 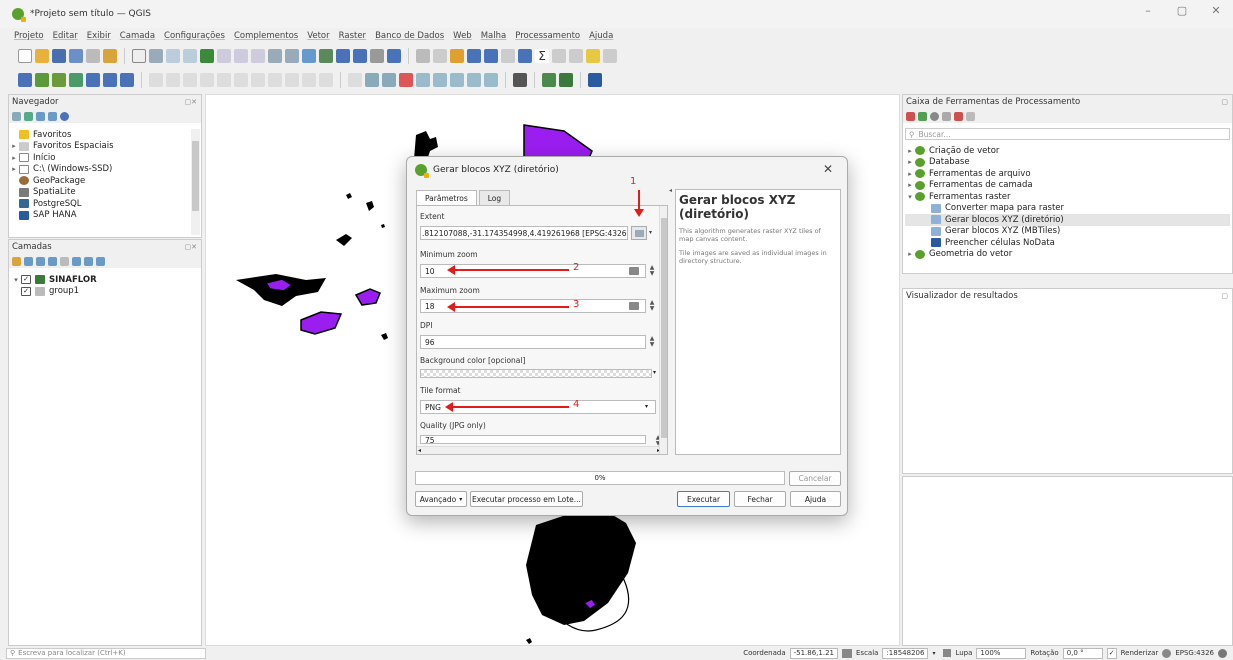 I want to click on edit-features-in-place-icon, so click(x=958, y=116).